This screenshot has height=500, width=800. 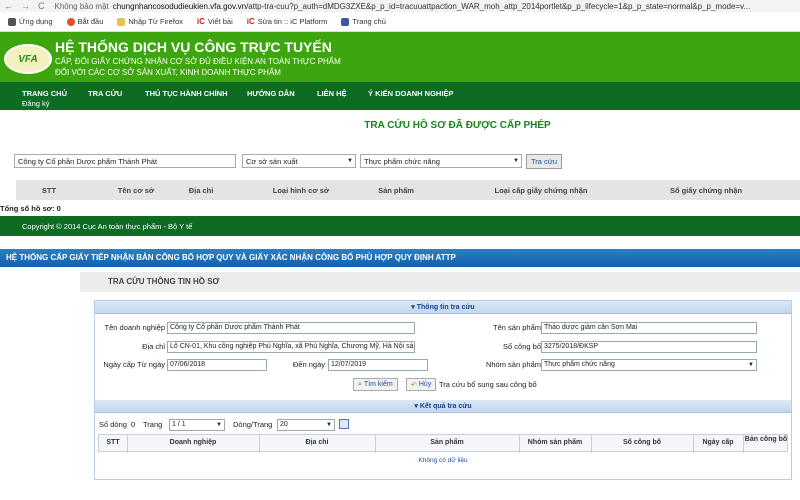 What do you see at coordinates (301, 190) in the screenshot?
I see `column-header: Loại hình cơ sở` at bounding box center [301, 190].